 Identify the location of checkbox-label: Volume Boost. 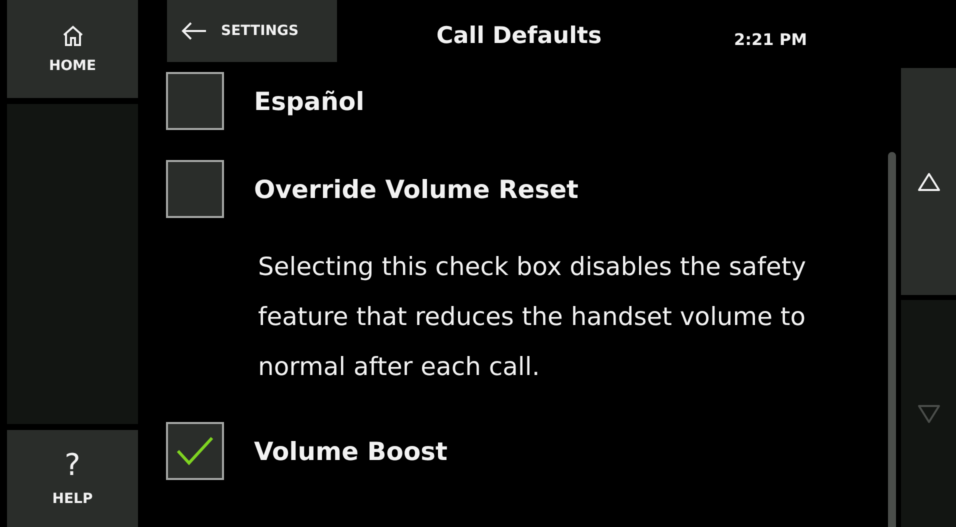
(351, 451).